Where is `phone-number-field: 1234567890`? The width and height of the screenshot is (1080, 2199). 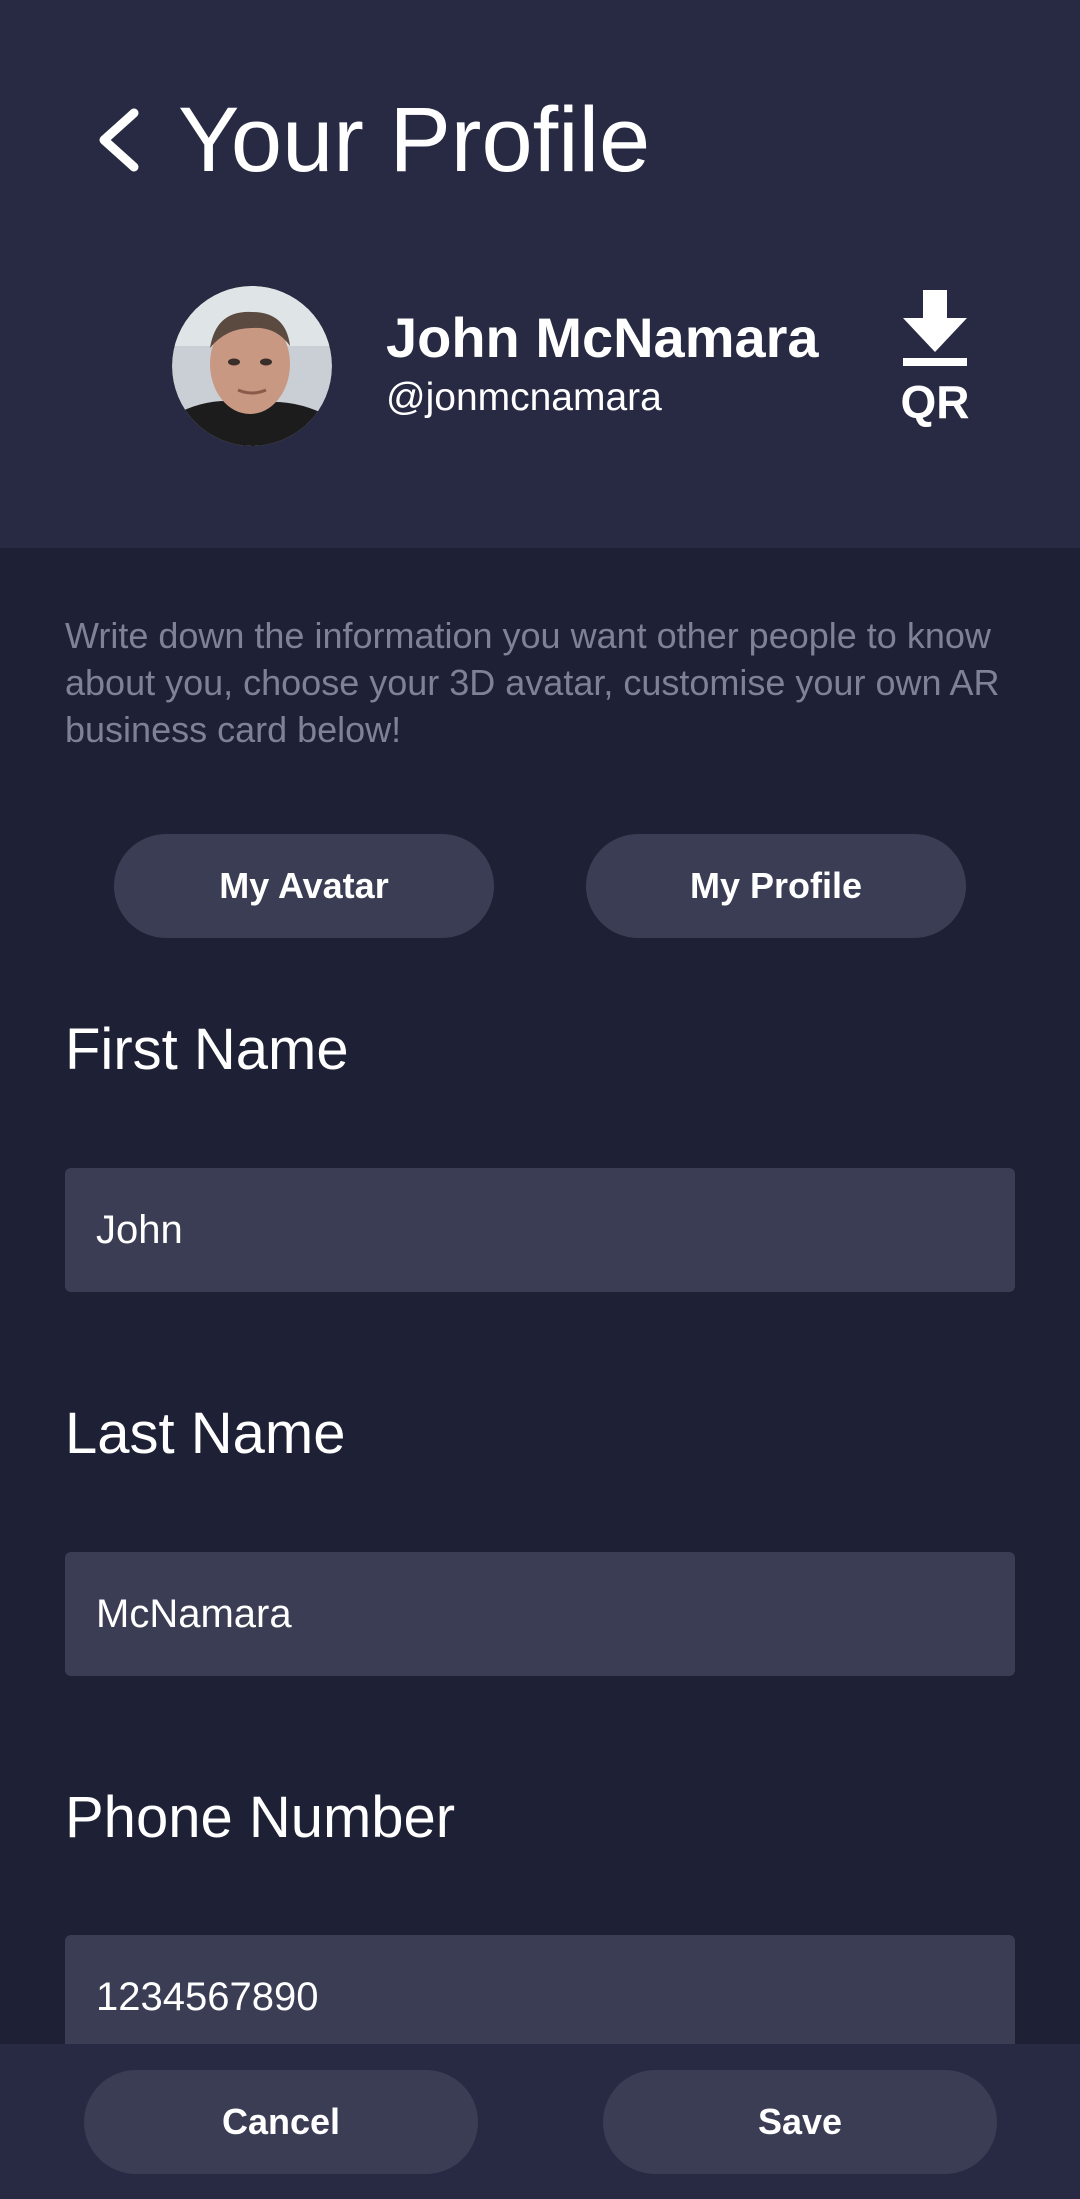
phone-number-field: 1234567890 is located at coordinates (540, 1997).